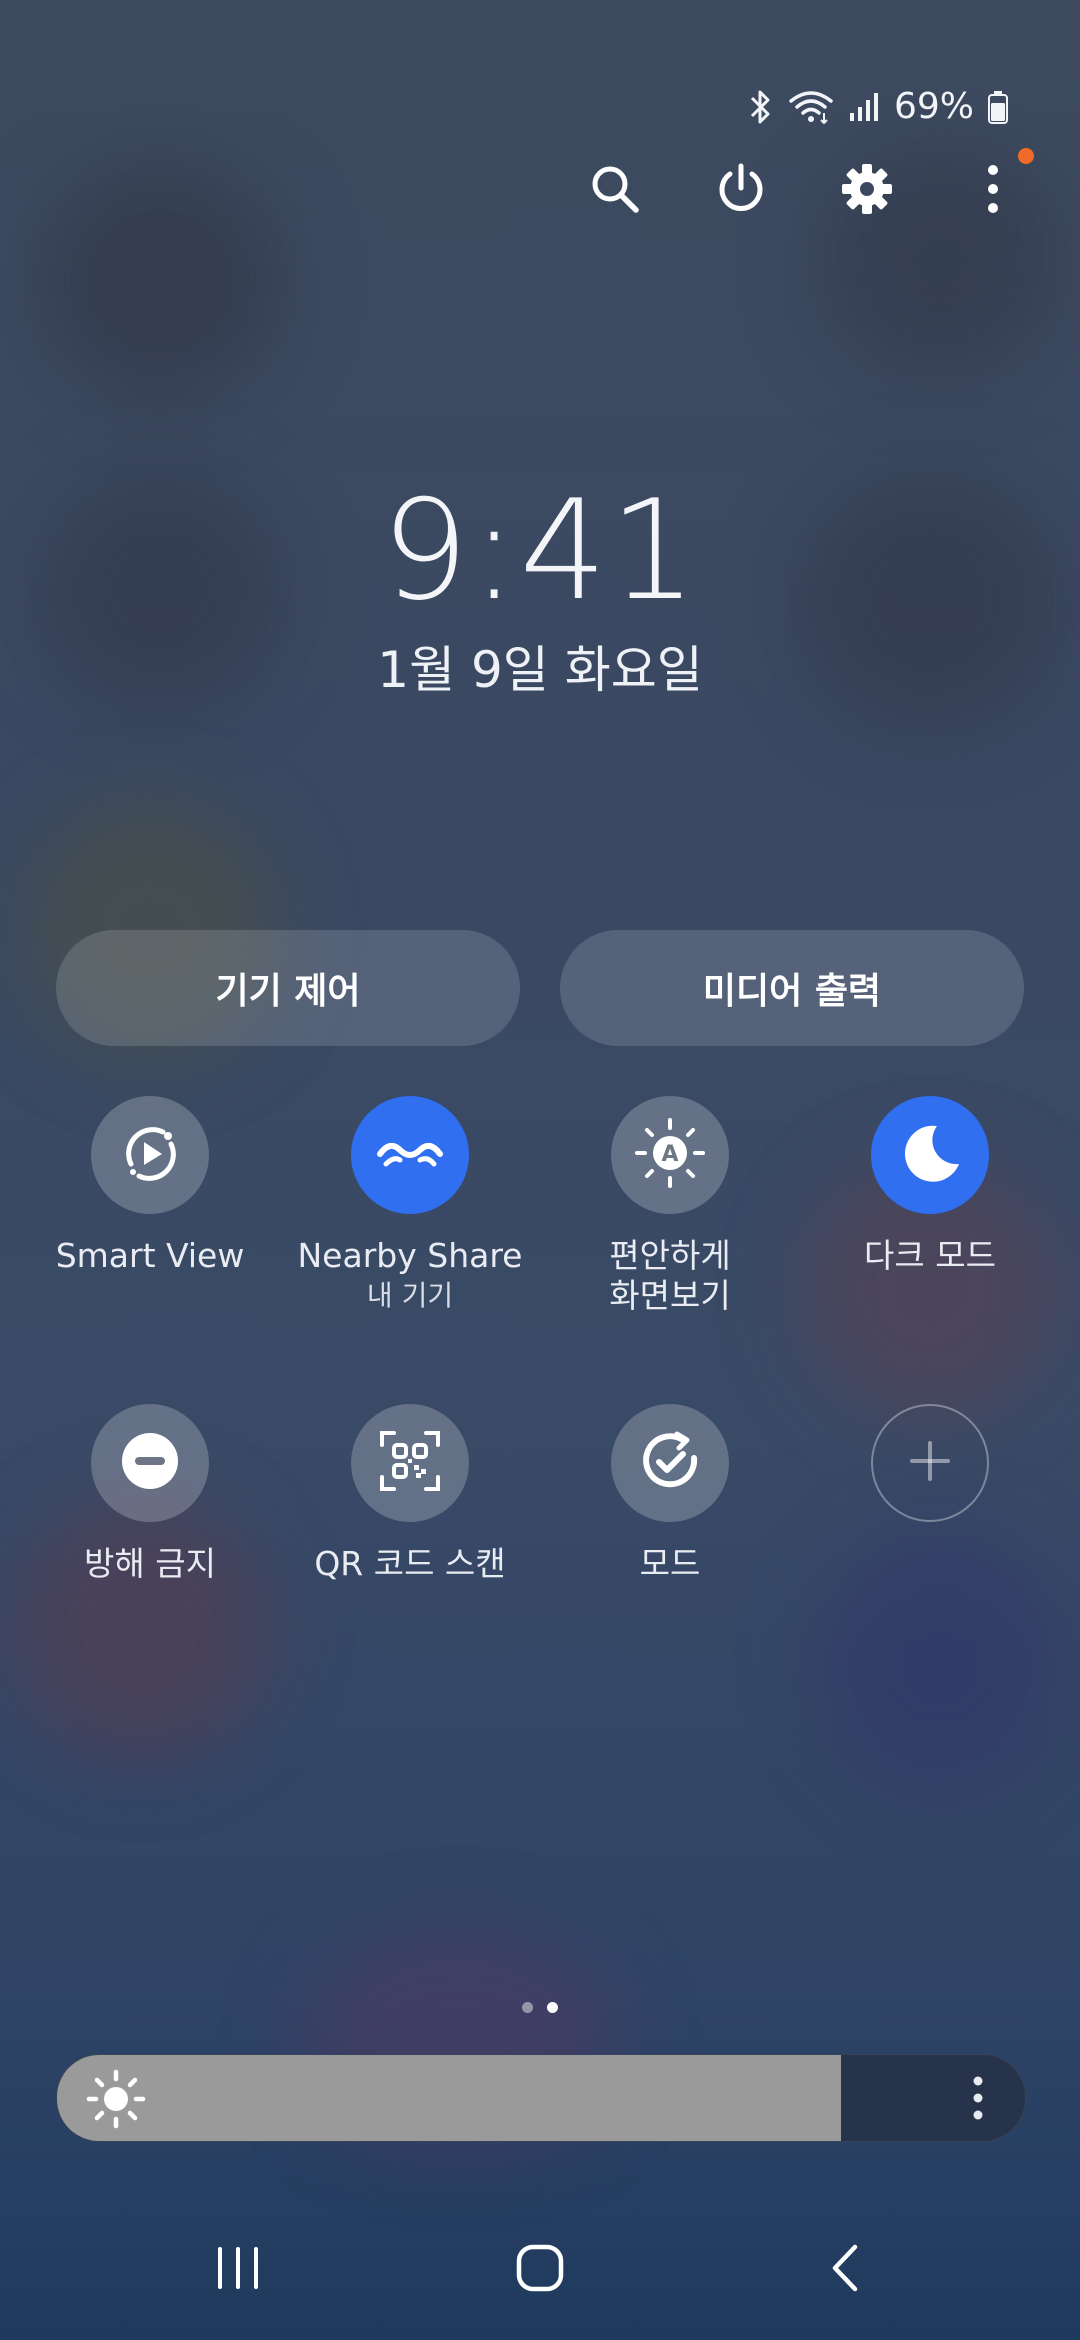 This screenshot has height=2340, width=1080. Describe the element at coordinates (864, 107) in the screenshot. I see `signal-icon` at that location.